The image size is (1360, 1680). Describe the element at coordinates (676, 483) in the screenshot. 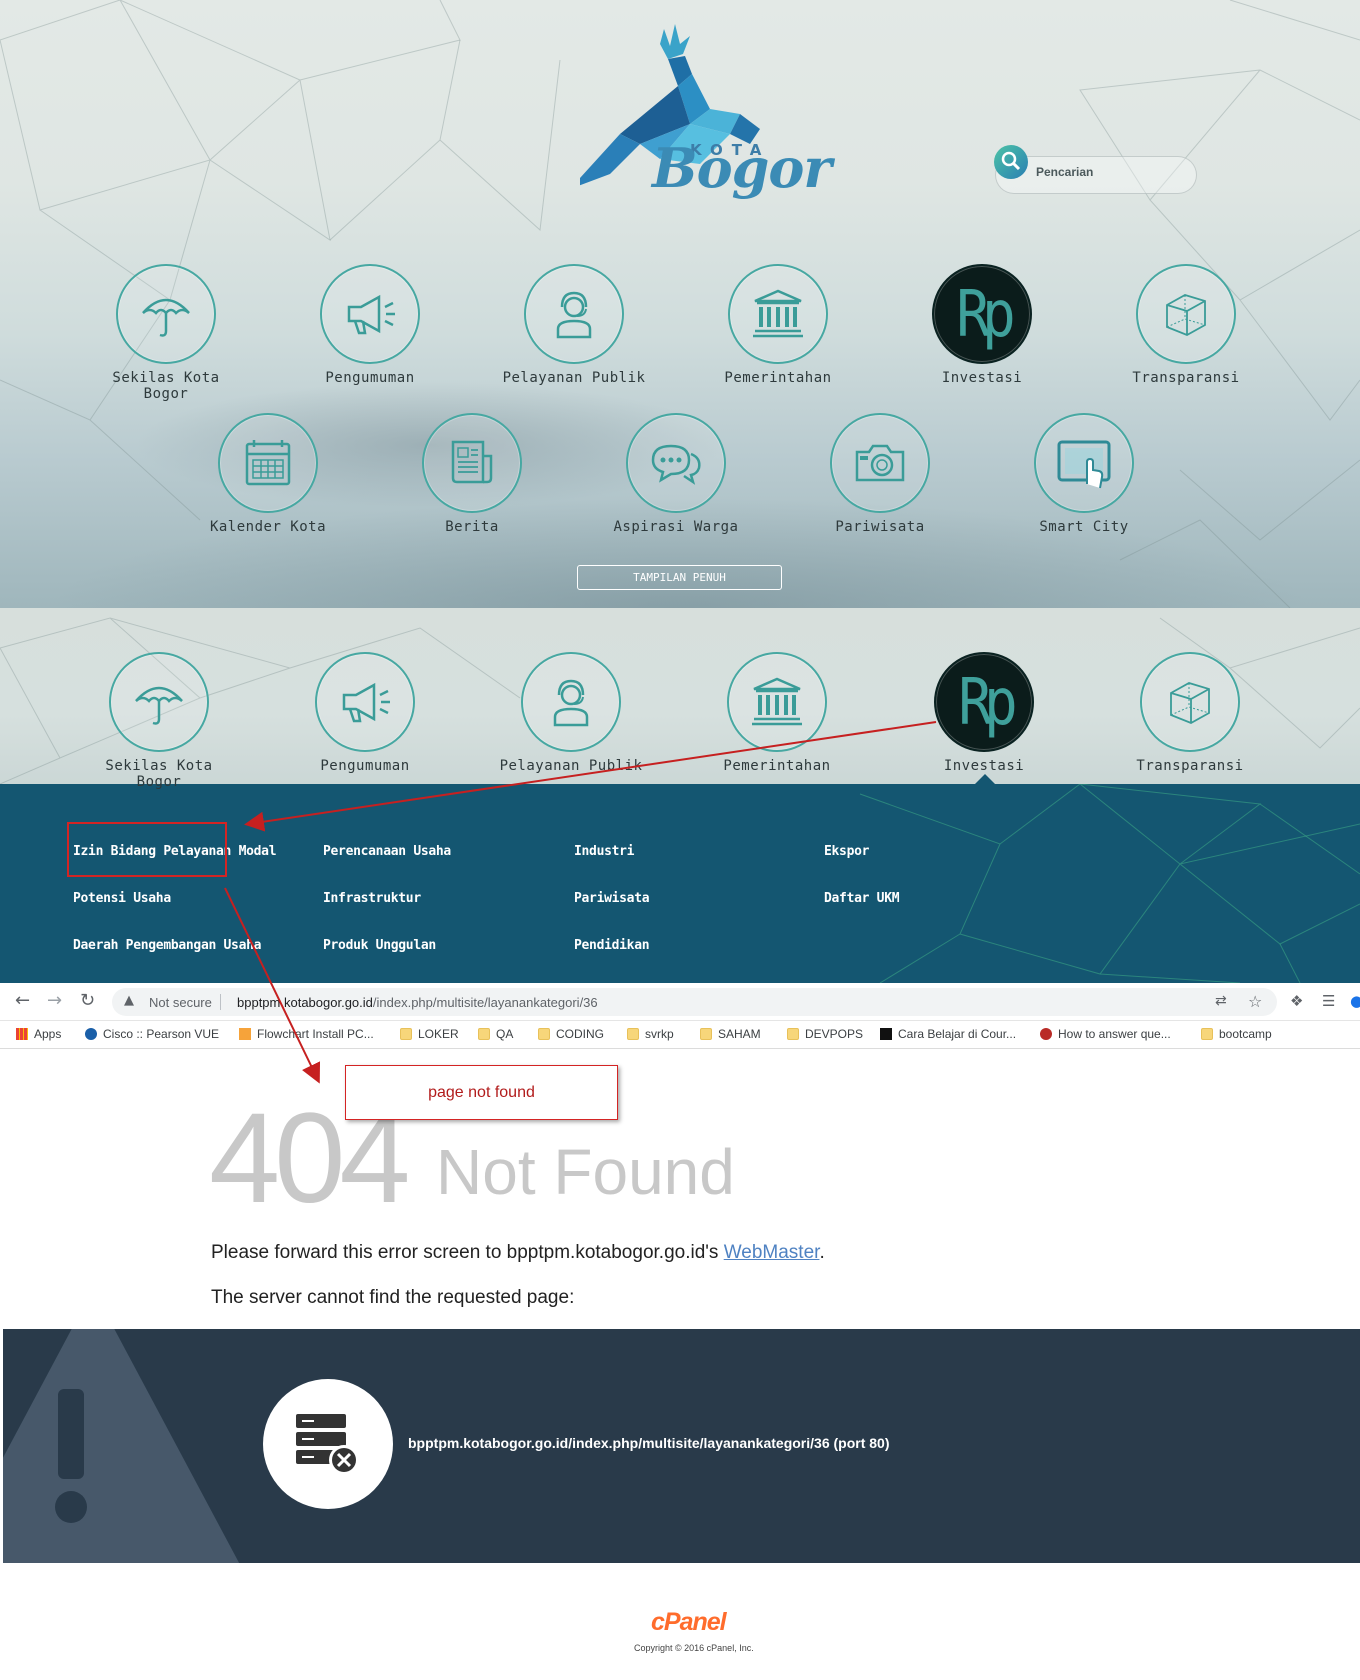

I see `menu-item-aspirasi-warga: Aspirasi Warga` at that location.